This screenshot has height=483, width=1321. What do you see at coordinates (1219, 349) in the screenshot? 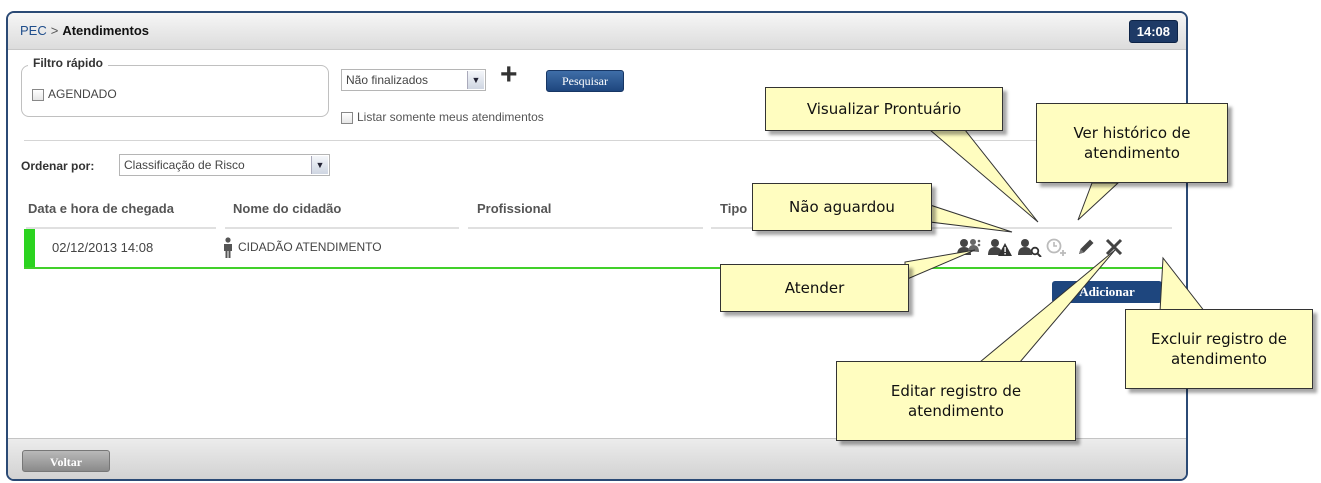
I see `callout-excluir-registro: Excluir registro de atendimento` at bounding box center [1219, 349].